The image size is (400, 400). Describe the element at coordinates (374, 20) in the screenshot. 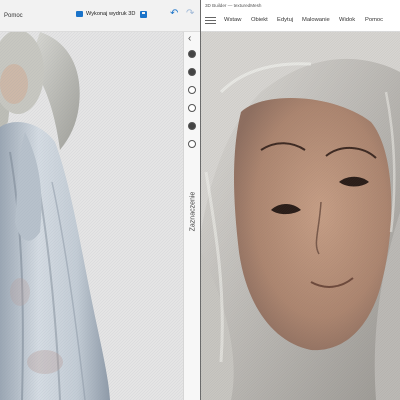

I see `menu-help: Pomoc` at that location.